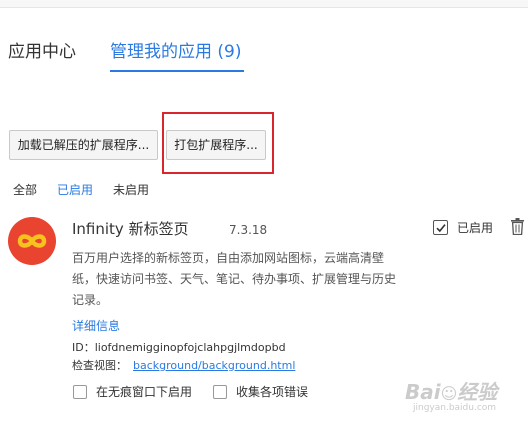 The height and width of the screenshot is (427, 528). Describe the element at coordinates (248, 230) in the screenshot. I see `extension-version: 7.3.18` at that location.